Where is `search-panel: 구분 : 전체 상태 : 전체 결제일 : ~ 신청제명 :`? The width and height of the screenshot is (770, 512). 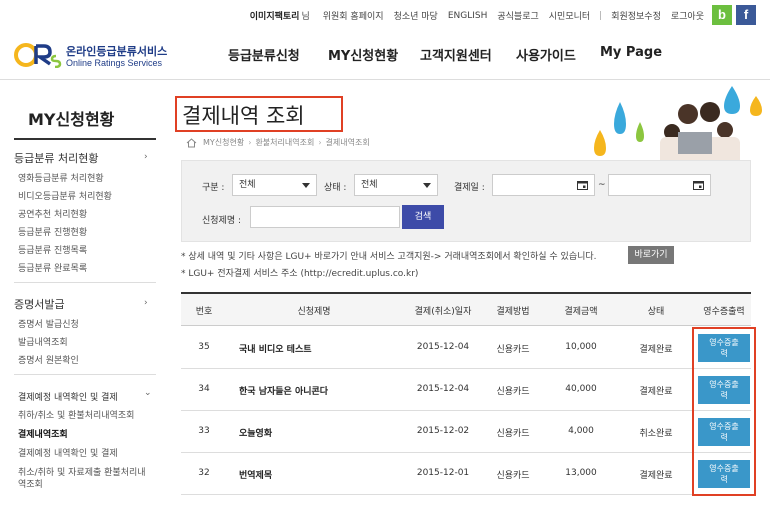 search-panel: 구분 : 전체 상태 : 전체 결제일 : ~ 신청제명 : is located at coordinates (466, 201).